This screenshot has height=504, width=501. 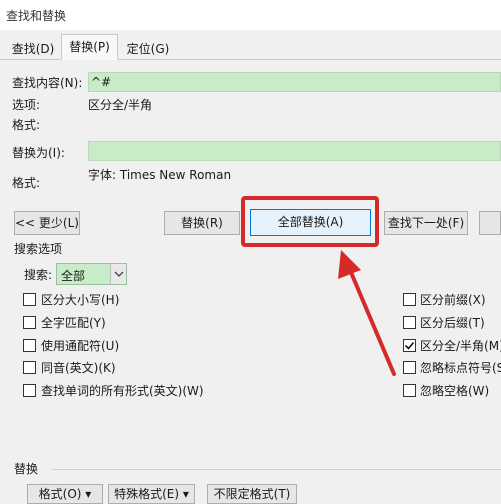 What do you see at coordinates (276, 469) in the screenshot?
I see `replace-section-divider` at bounding box center [276, 469].